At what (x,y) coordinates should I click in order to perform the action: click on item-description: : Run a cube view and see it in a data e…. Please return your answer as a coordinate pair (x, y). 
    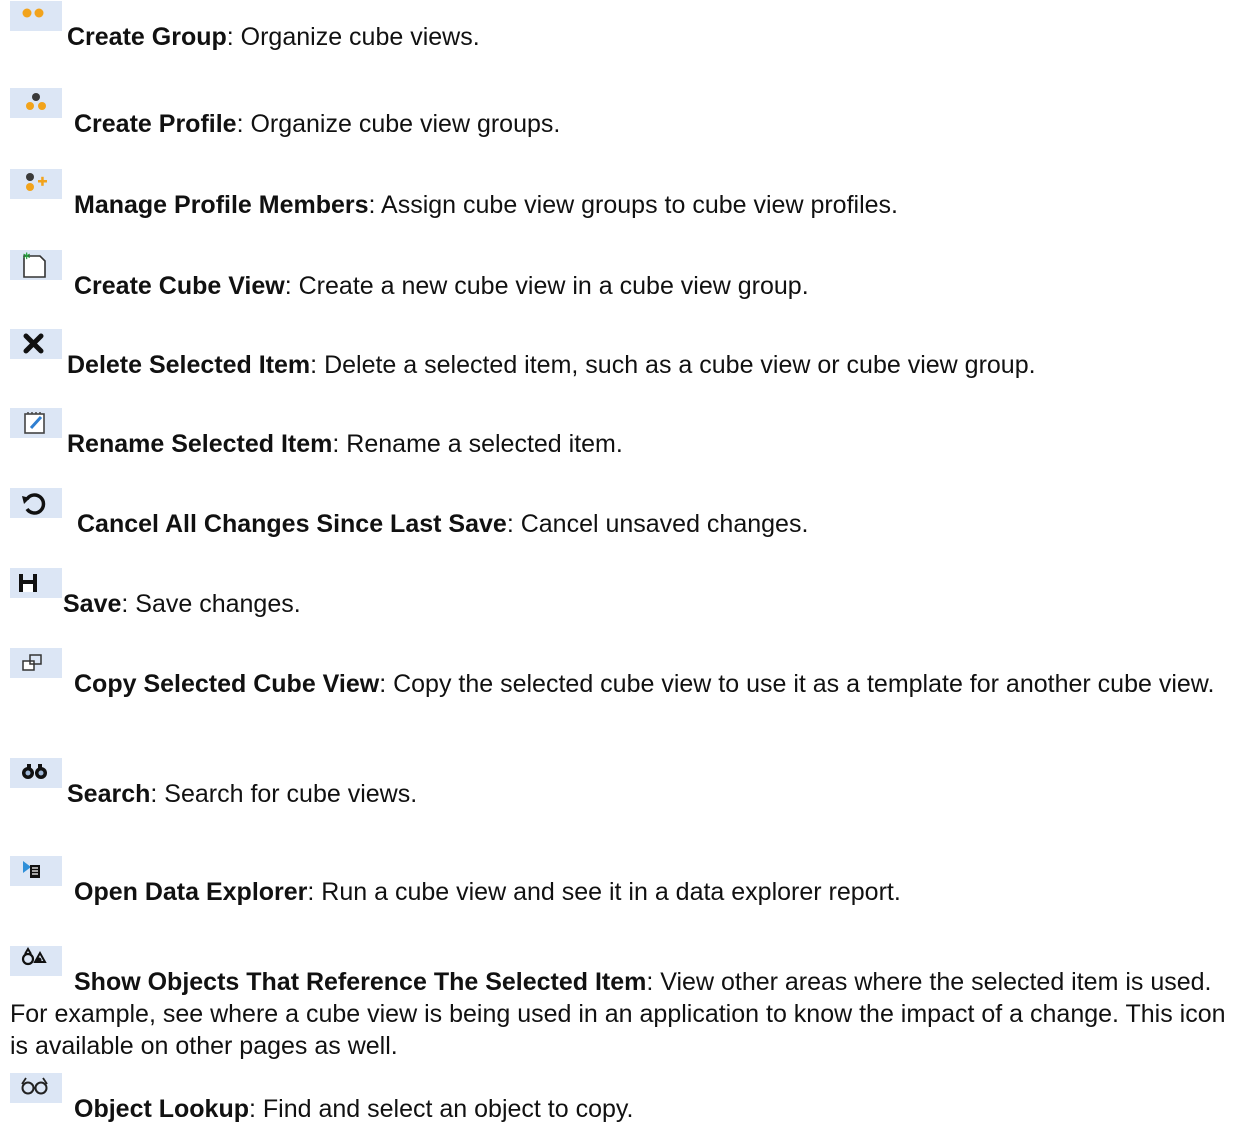
    Looking at the image, I should click on (604, 892).